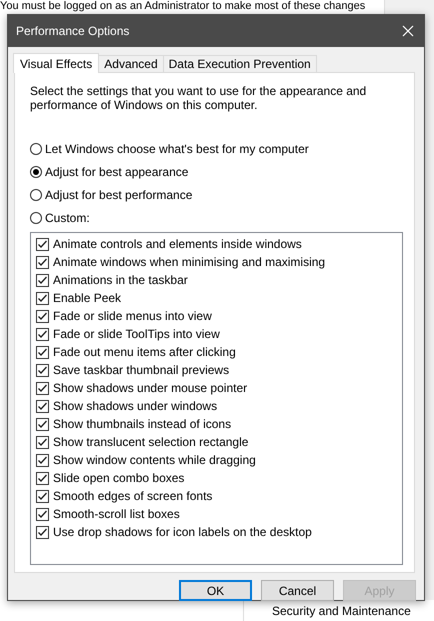 This screenshot has width=434, height=621. Describe the element at coordinates (189, 262) in the screenshot. I see `effect-label: Animate windows when minimising and maximising` at that location.